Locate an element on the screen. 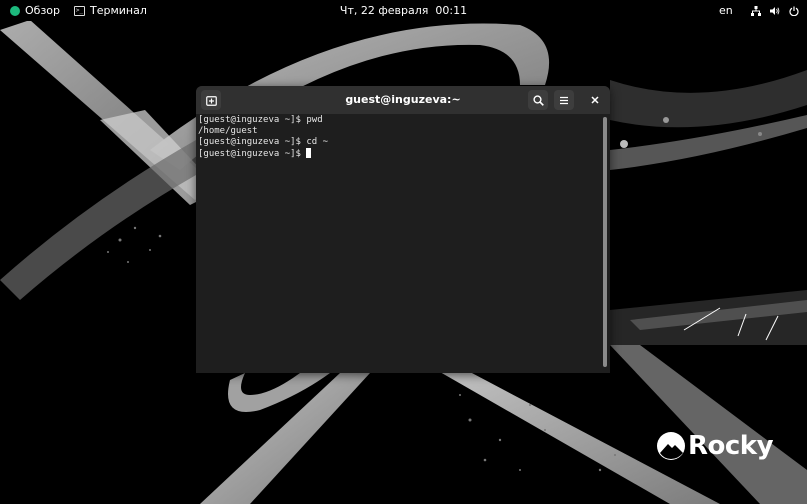 The image size is (807, 504). scrollbar-thumb is located at coordinates (605, 242).